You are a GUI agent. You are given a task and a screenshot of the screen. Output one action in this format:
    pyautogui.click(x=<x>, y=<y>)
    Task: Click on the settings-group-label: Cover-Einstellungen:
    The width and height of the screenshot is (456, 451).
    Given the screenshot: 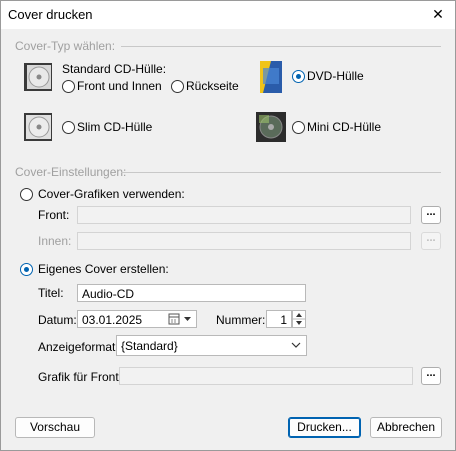 What is the action you would take?
    pyautogui.click(x=71, y=172)
    